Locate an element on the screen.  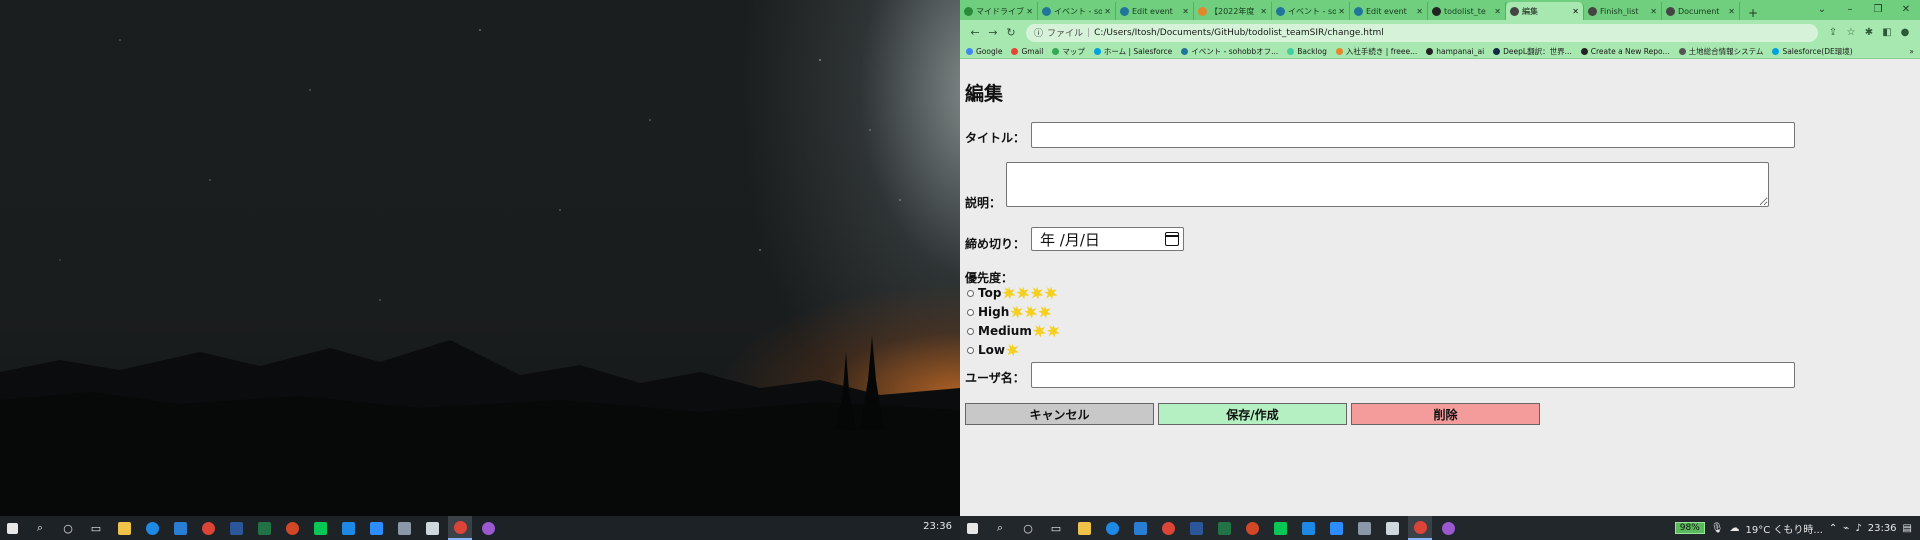
maximize-icon: ❐ is located at coordinates (1878, 10).